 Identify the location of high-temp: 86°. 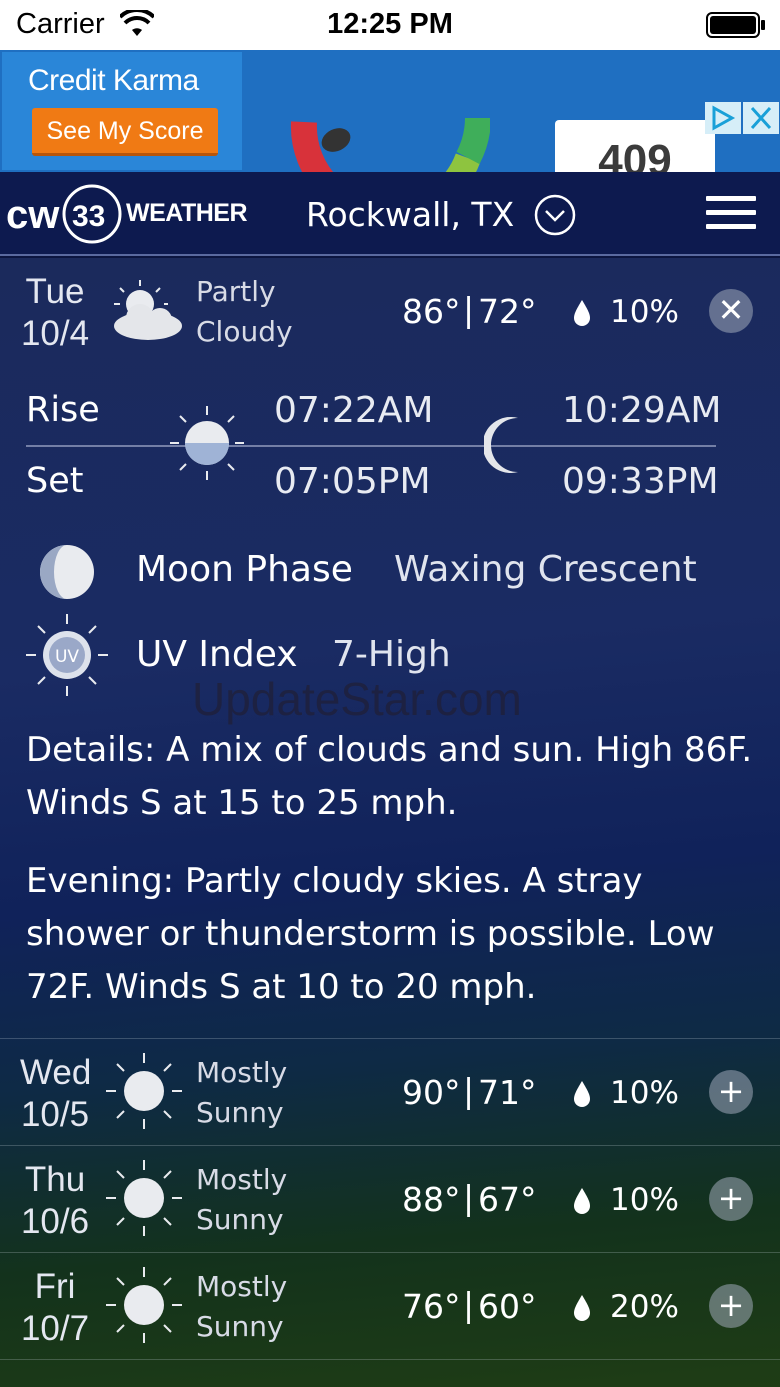
(431, 311).